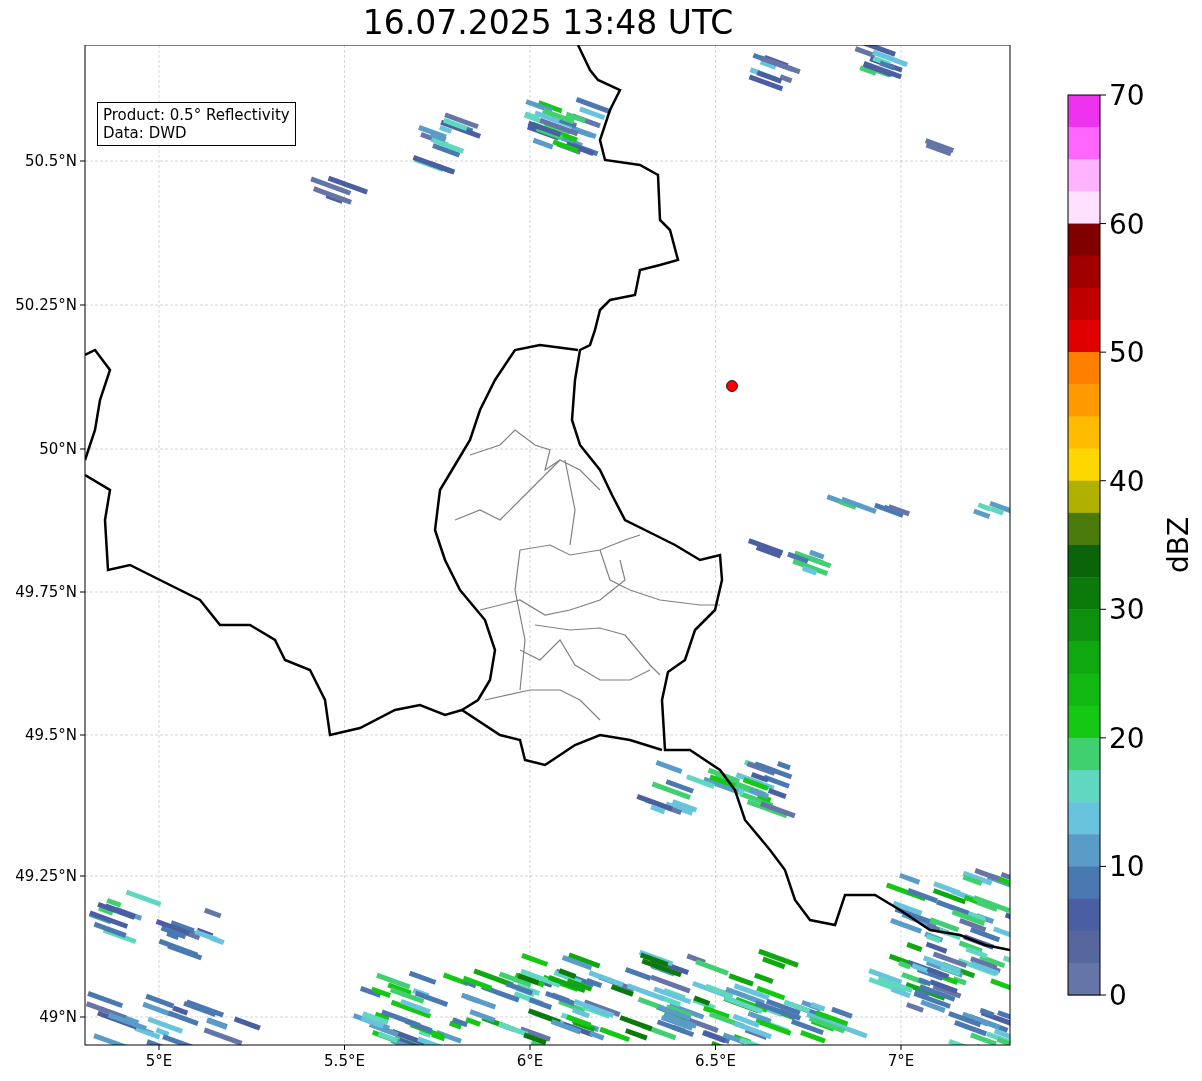 The width and height of the screenshot is (1202, 1081). I want to click on longitude-label: 6°E, so click(530, 1061).